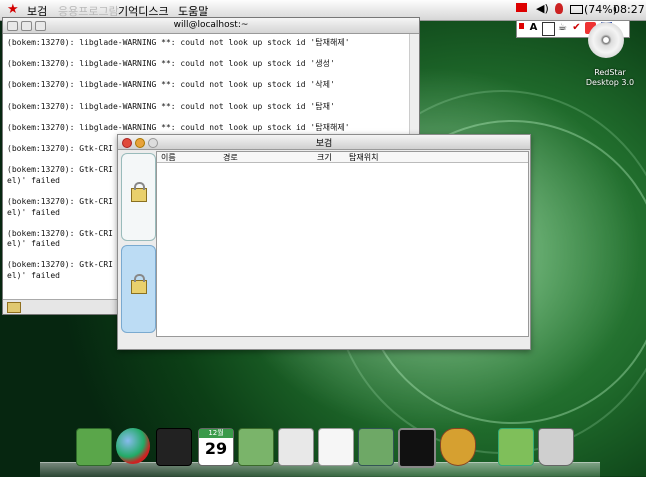 Image resolution: width=646 pixels, height=477 pixels. What do you see at coordinates (376, 447) in the screenshot?
I see `settings-tools-icon` at bounding box center [376, 447].